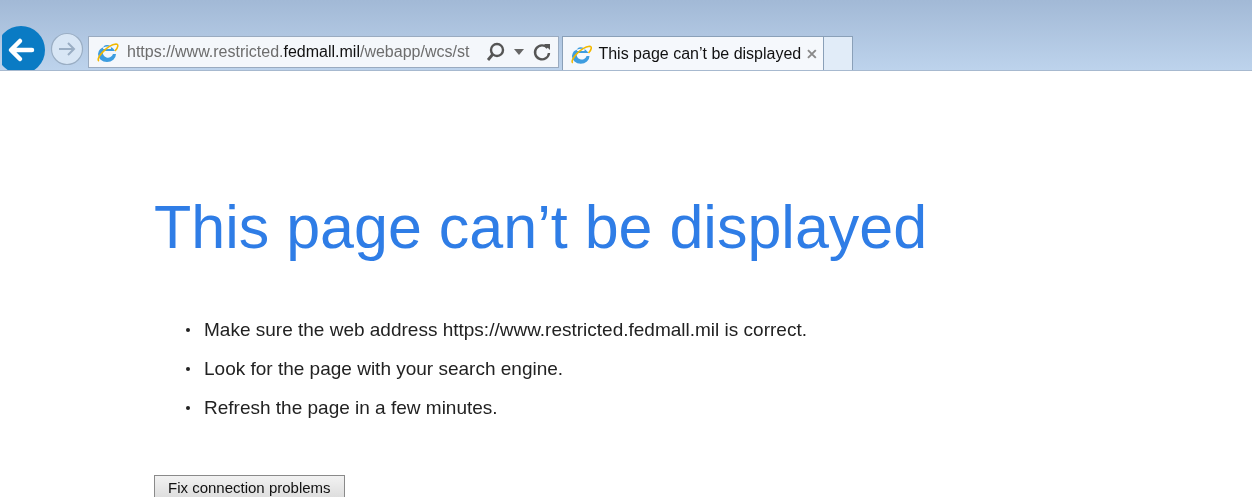 This screenshot has height=497, width=1252. I want to click on url-text: https://www.restricted.fedmall.mil/webapp/wcs/st, so click(299, 52).